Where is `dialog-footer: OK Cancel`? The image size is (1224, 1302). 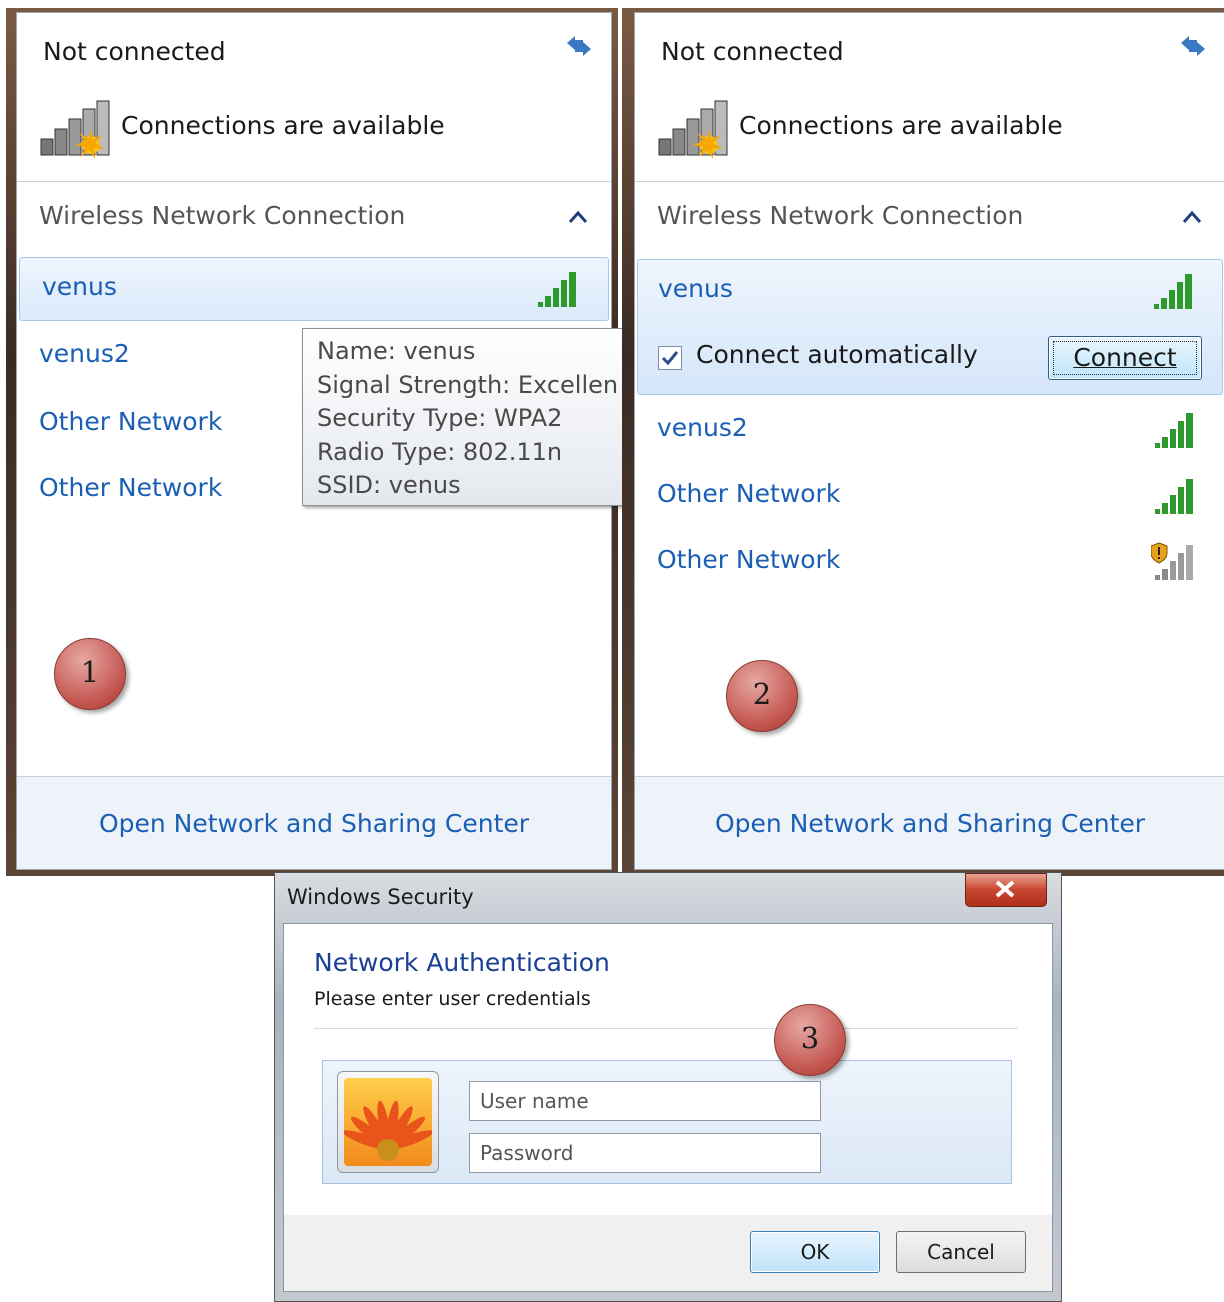
dialog-footer: OK Cancel is located at coordinates (668, 1253).